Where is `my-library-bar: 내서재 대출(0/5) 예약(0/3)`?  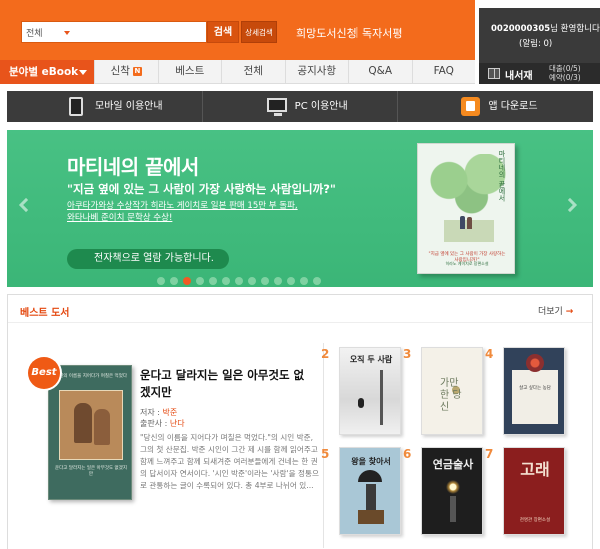 my-library-bar: 내서재 대출(0/5) 예약(0/3) is located at coordinates (539, 73).